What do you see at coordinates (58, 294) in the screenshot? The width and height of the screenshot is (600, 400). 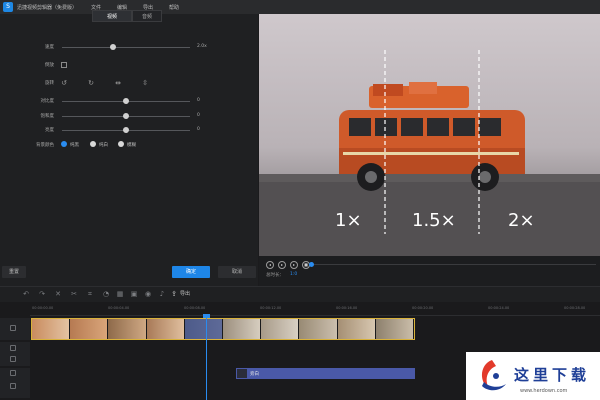 I see `delete-icon: ✕` at bounding box center [58, 294].